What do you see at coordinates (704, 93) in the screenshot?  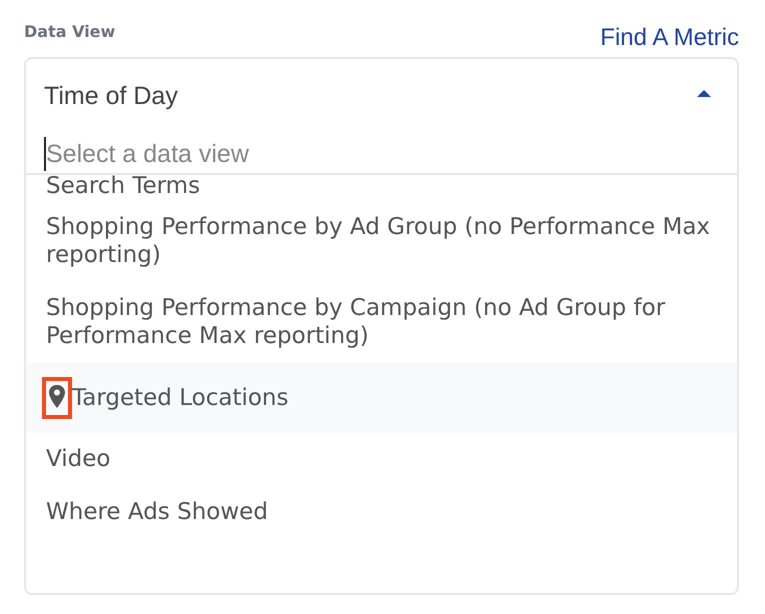 I see `caret-icon` at bounding box center [704, 93].